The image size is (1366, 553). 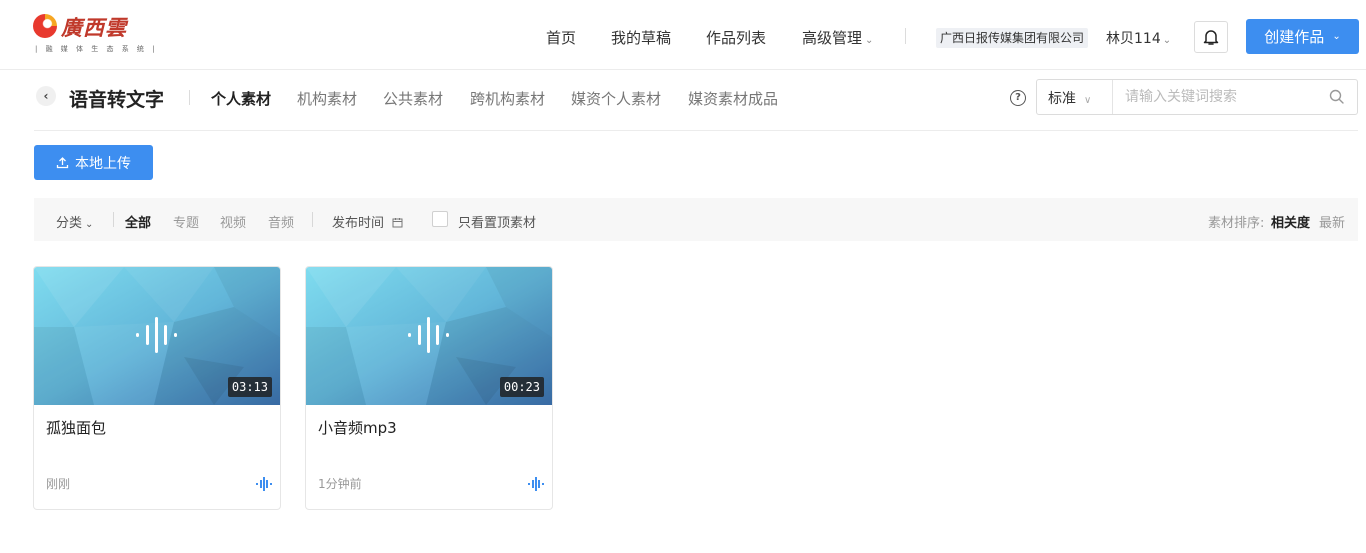 What do you see at coordinates (94, 27) in the screenshot?
I see `logo-text: 廣西雲` at bounding box center [94, 27].